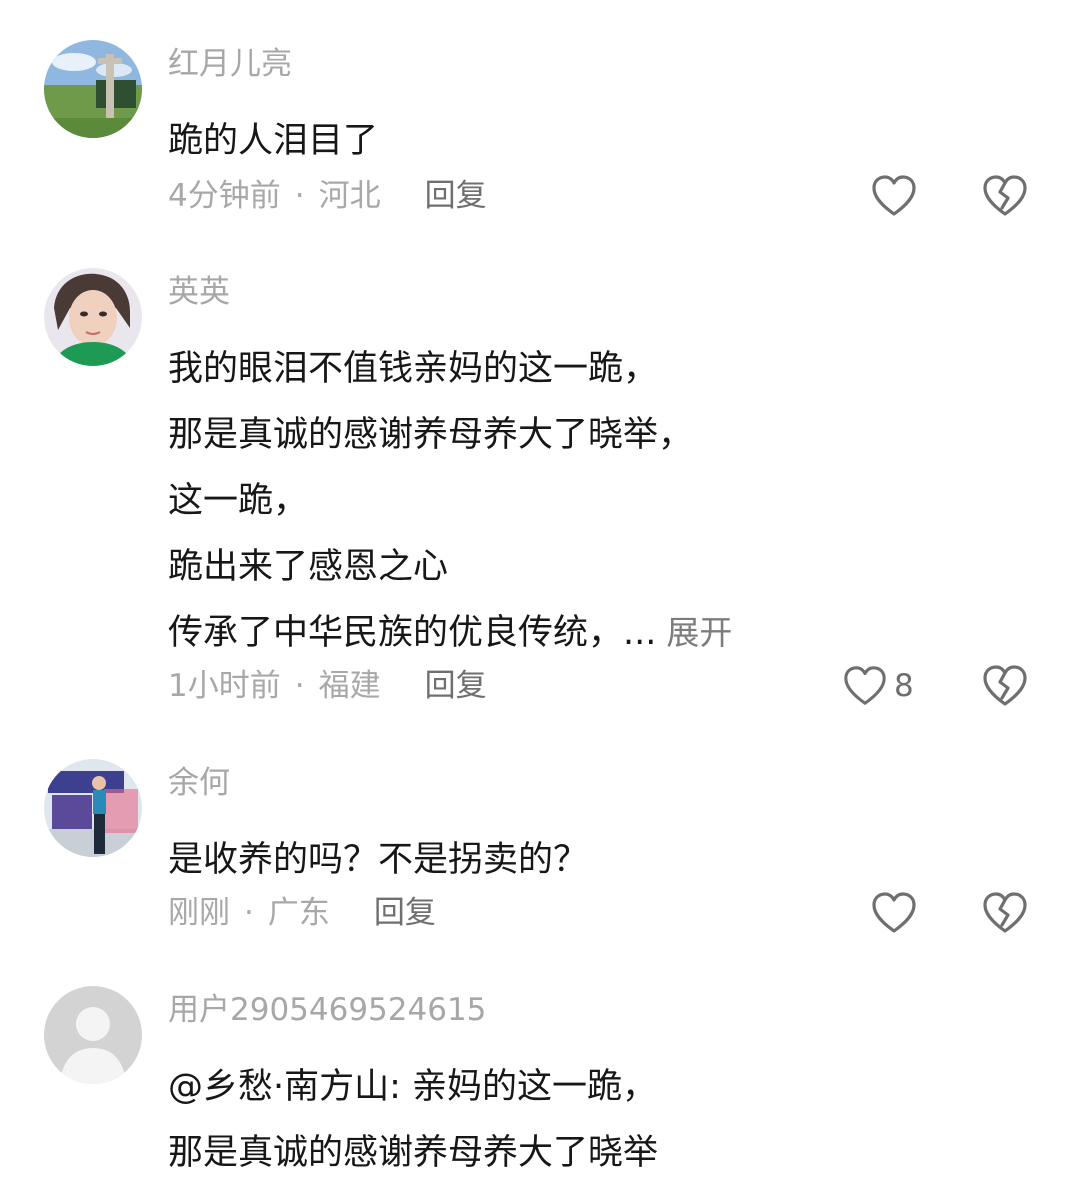 The width and height of the screenshot is (1080, 1186). What do you see at coordinates (413, 1087) in the screenshot?
I see `comment-line: @乡愁·南方山: 亲妈的这一跪，` at bounding box center [413, 1087].